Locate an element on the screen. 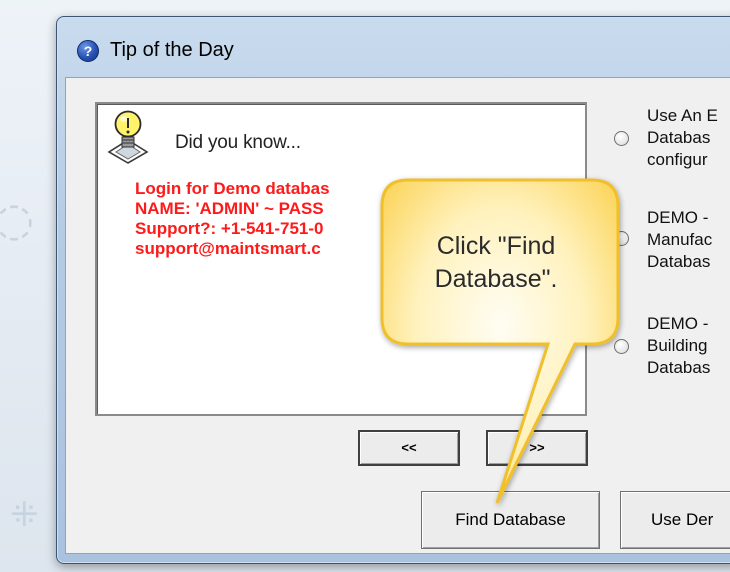 The height and width of the screenshot is (572, 730). option-label: Use An E Databas configur is located at coordinates (682, 137).